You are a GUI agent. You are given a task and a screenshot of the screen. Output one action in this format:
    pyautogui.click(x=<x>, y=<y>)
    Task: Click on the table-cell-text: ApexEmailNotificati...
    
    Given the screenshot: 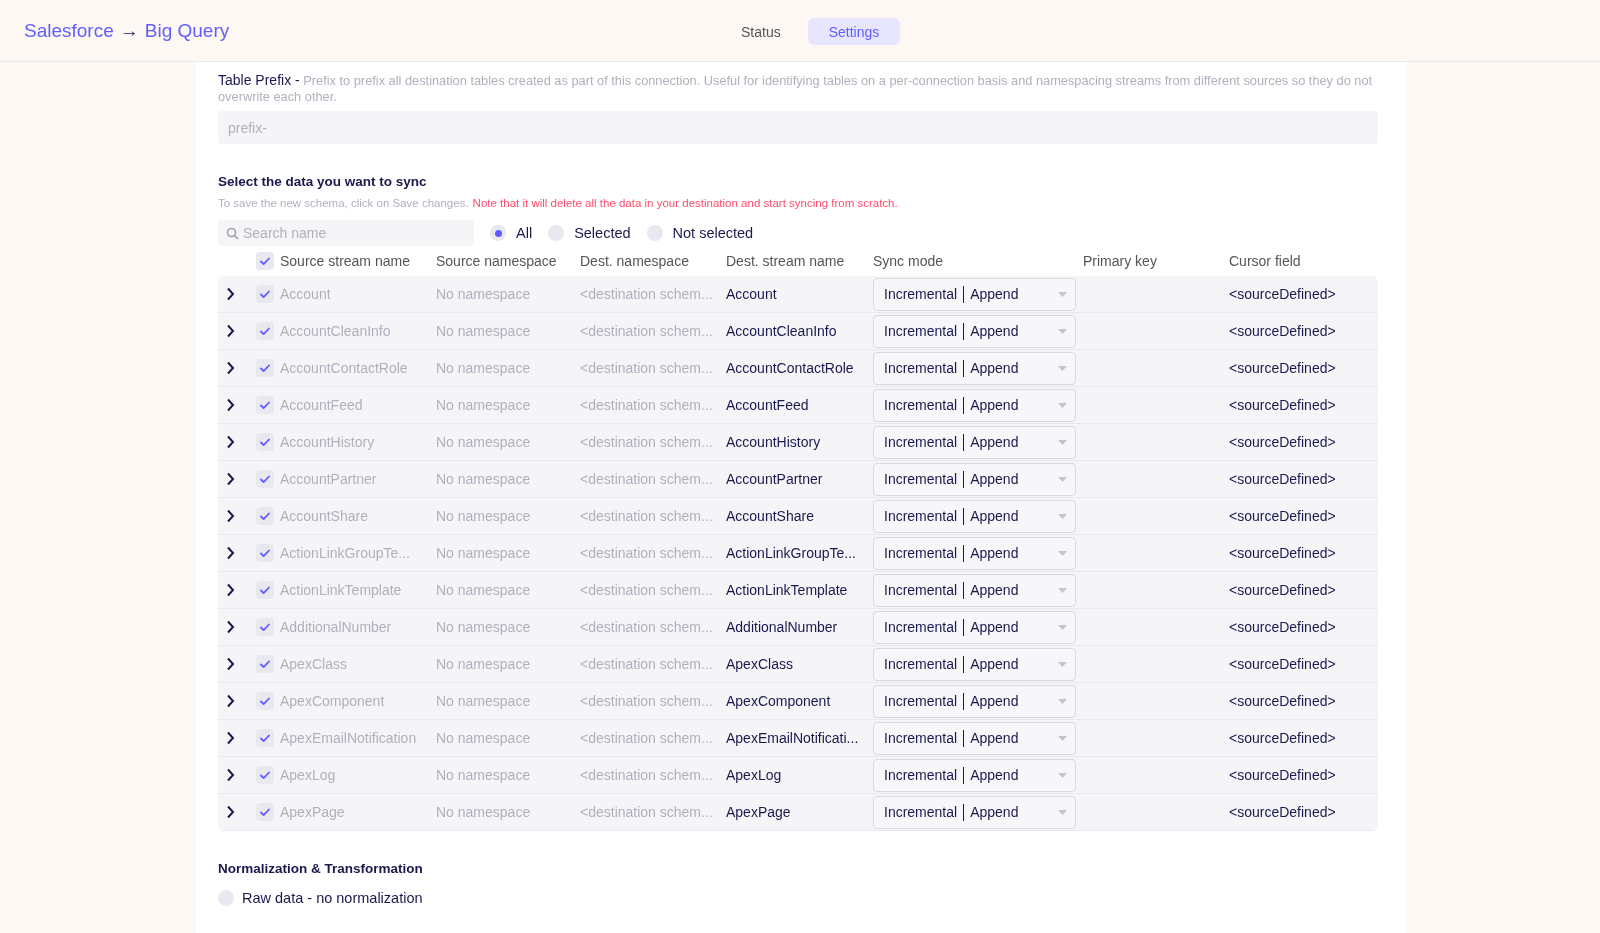 What is the action you would take?
    pyautogui.click(x=793, y=738)
    